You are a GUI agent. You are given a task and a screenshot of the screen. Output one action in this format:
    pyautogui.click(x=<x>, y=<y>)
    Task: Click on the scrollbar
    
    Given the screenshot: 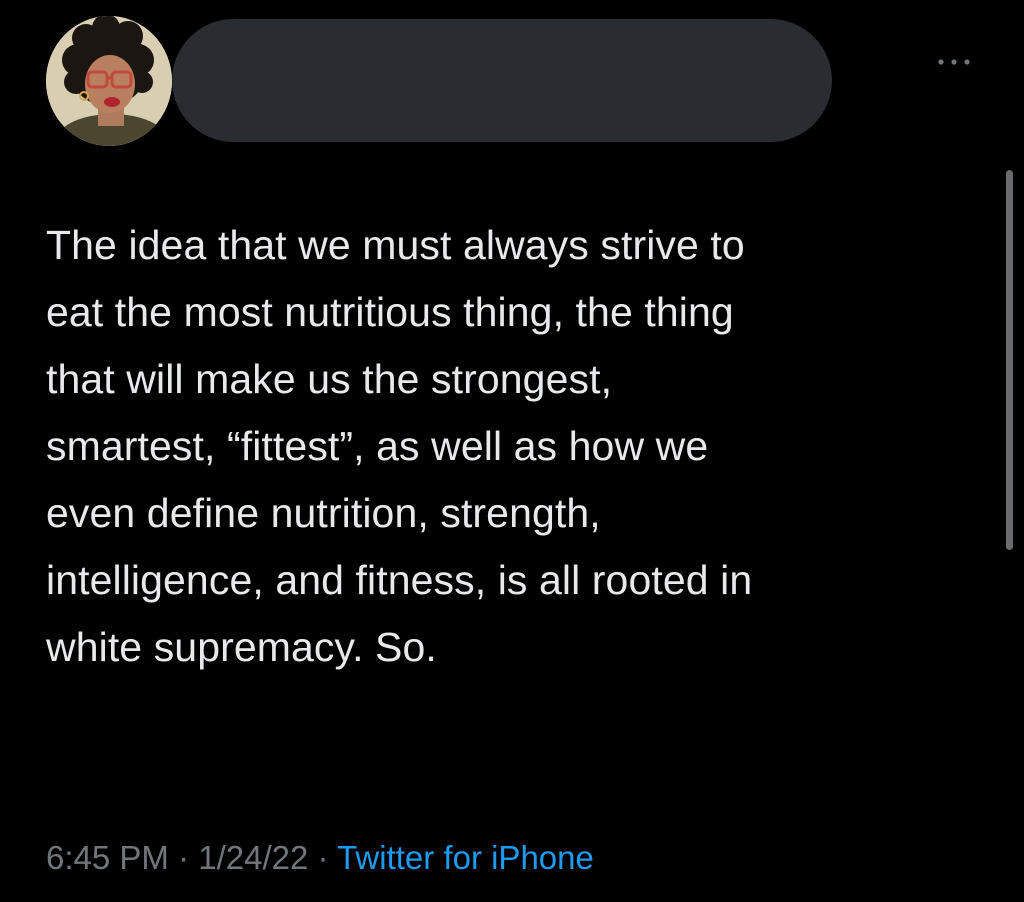 What is the action you would take?
    pyautogui.click(x=1009, y=360)
    